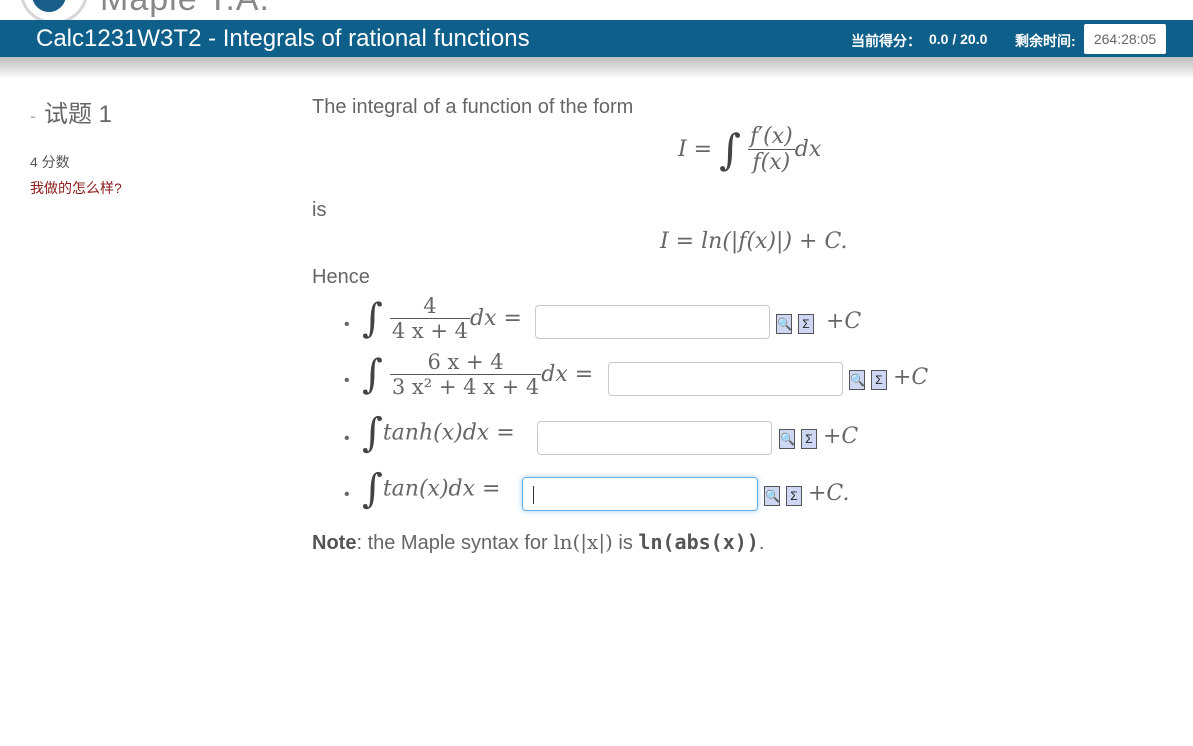  Describe the element at coordinates (583, 542) in the screenshot. I see `note-math: ln(|x|)` at that location.